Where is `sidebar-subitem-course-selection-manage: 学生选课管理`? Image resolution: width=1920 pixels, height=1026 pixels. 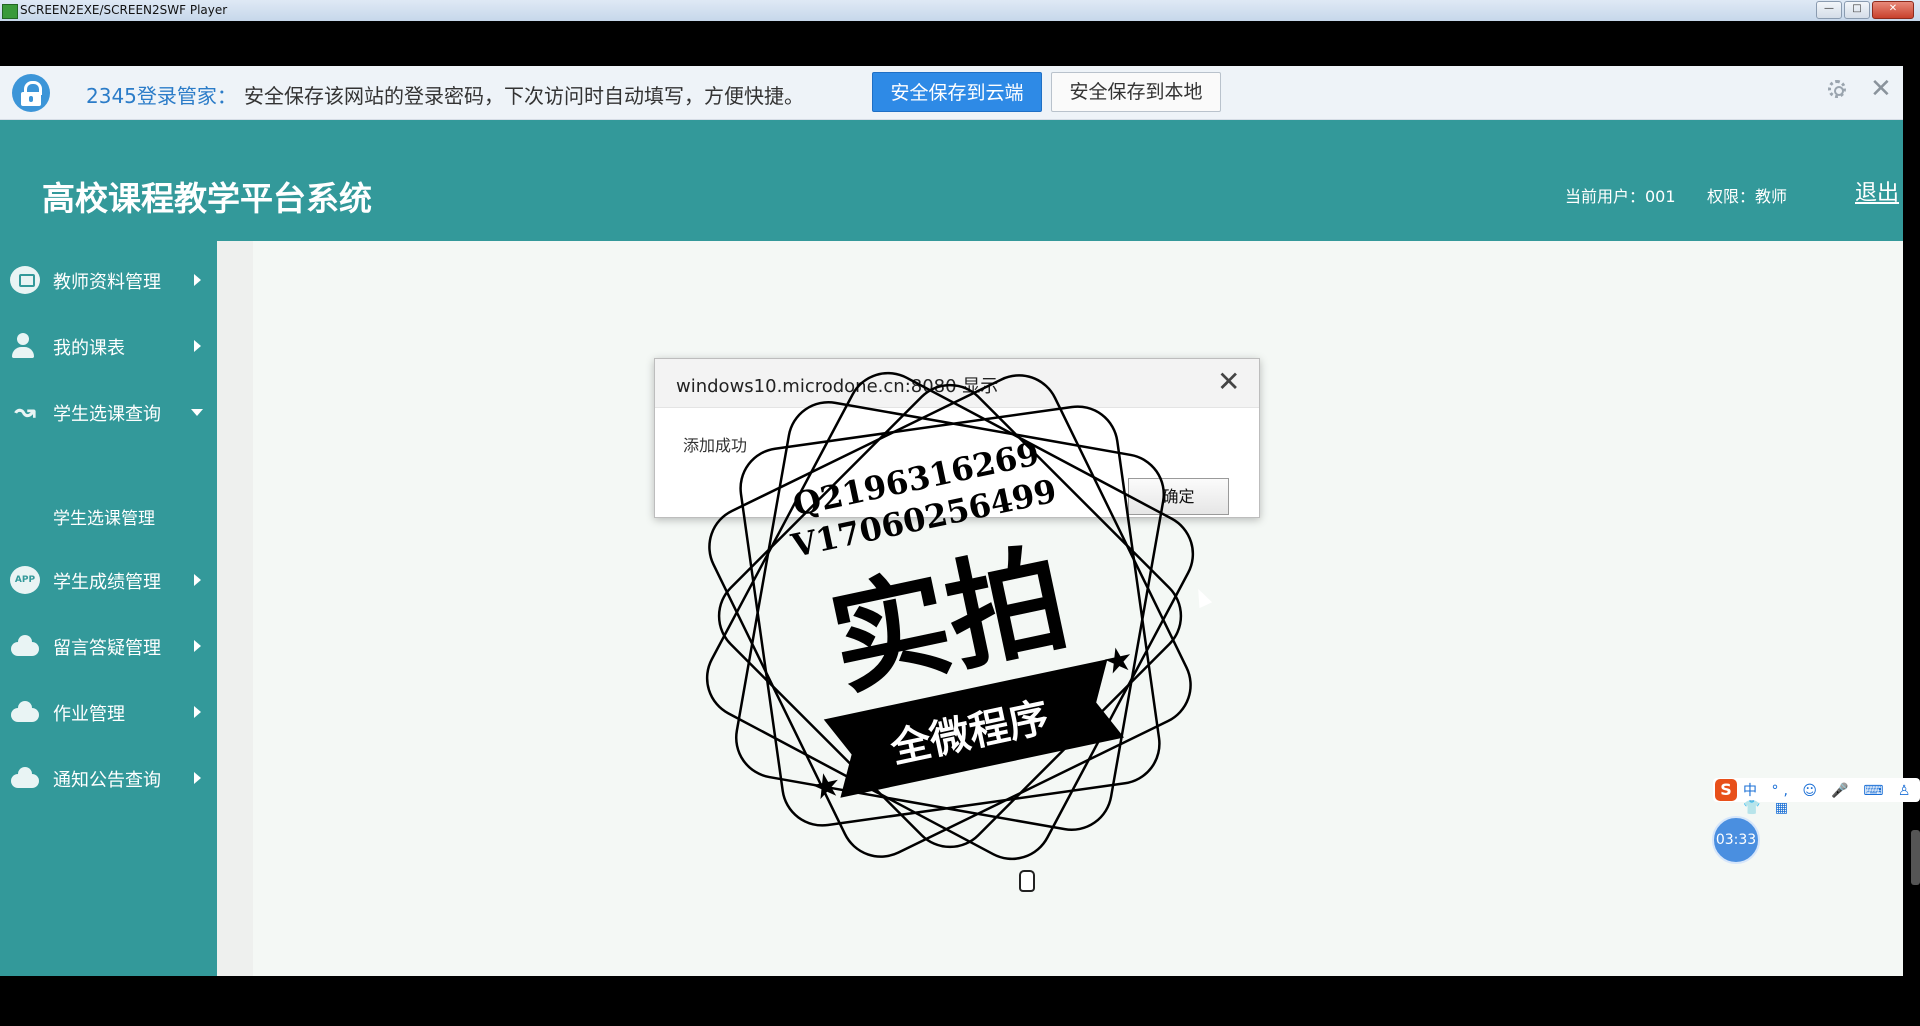
sidebar-subitem-course-selection-manage: 学生选课管理 is located at coordinates (104, 516).